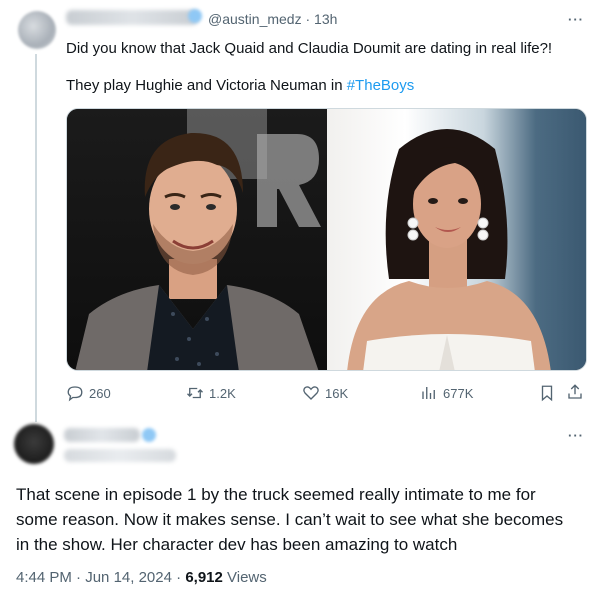 Image resolution: width=608 pixels, height=600 pixels. I want to click on tweet-handle-and-time: @austin_medz · 13h, so click(272, 19).